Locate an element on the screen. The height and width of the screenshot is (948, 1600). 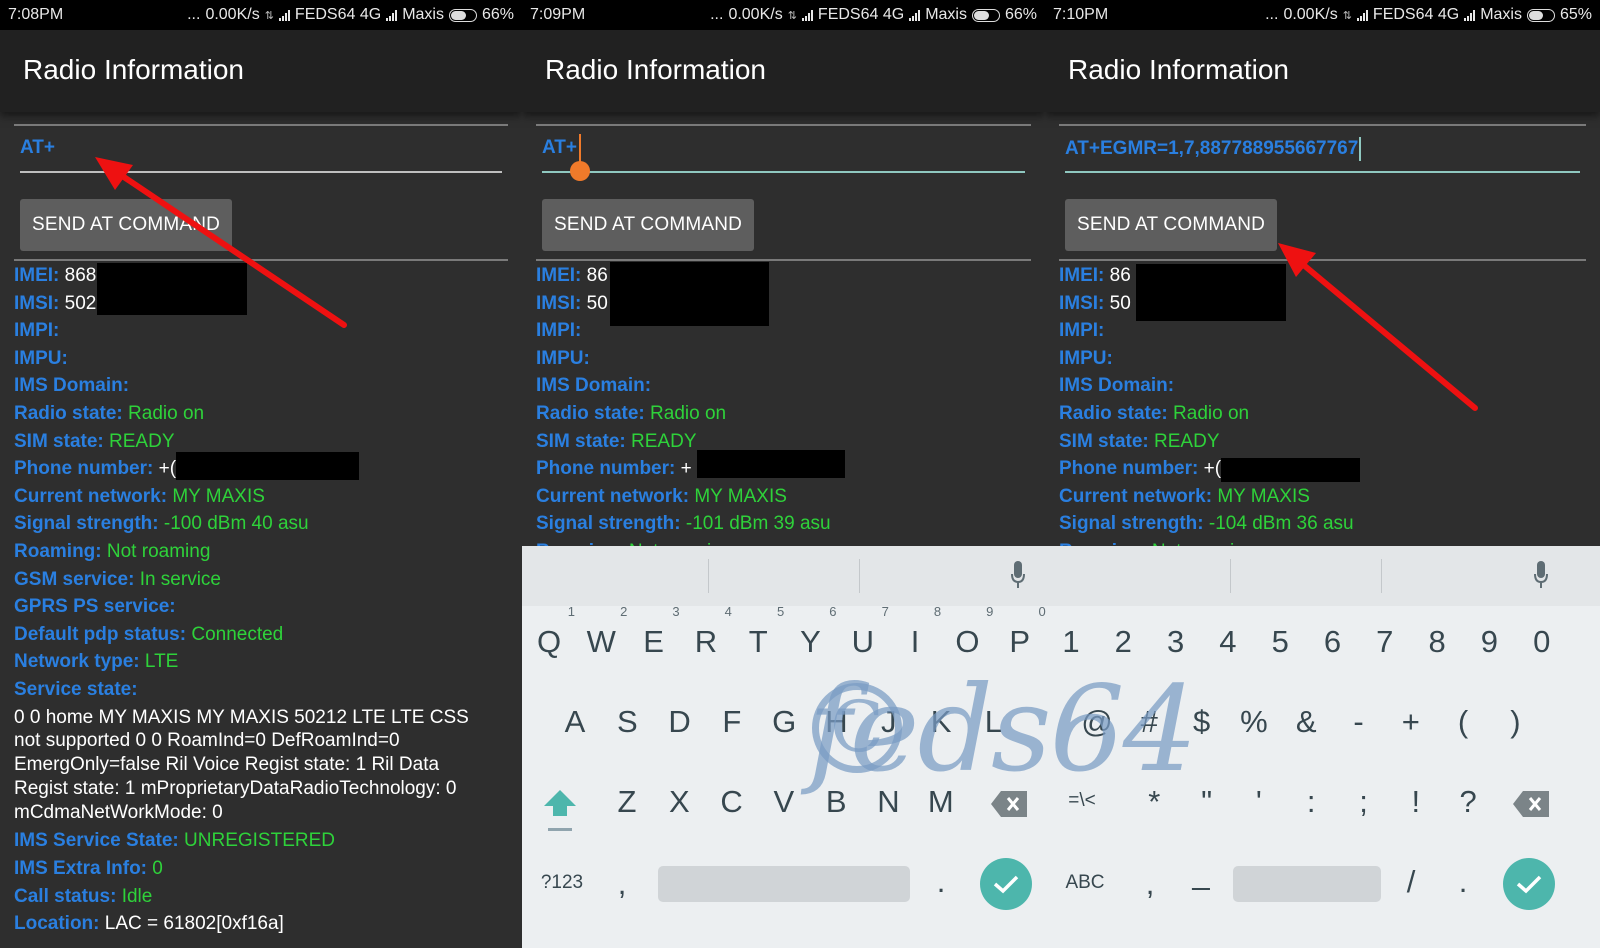
symbol-key: # is located at coordinates (1149, 722).